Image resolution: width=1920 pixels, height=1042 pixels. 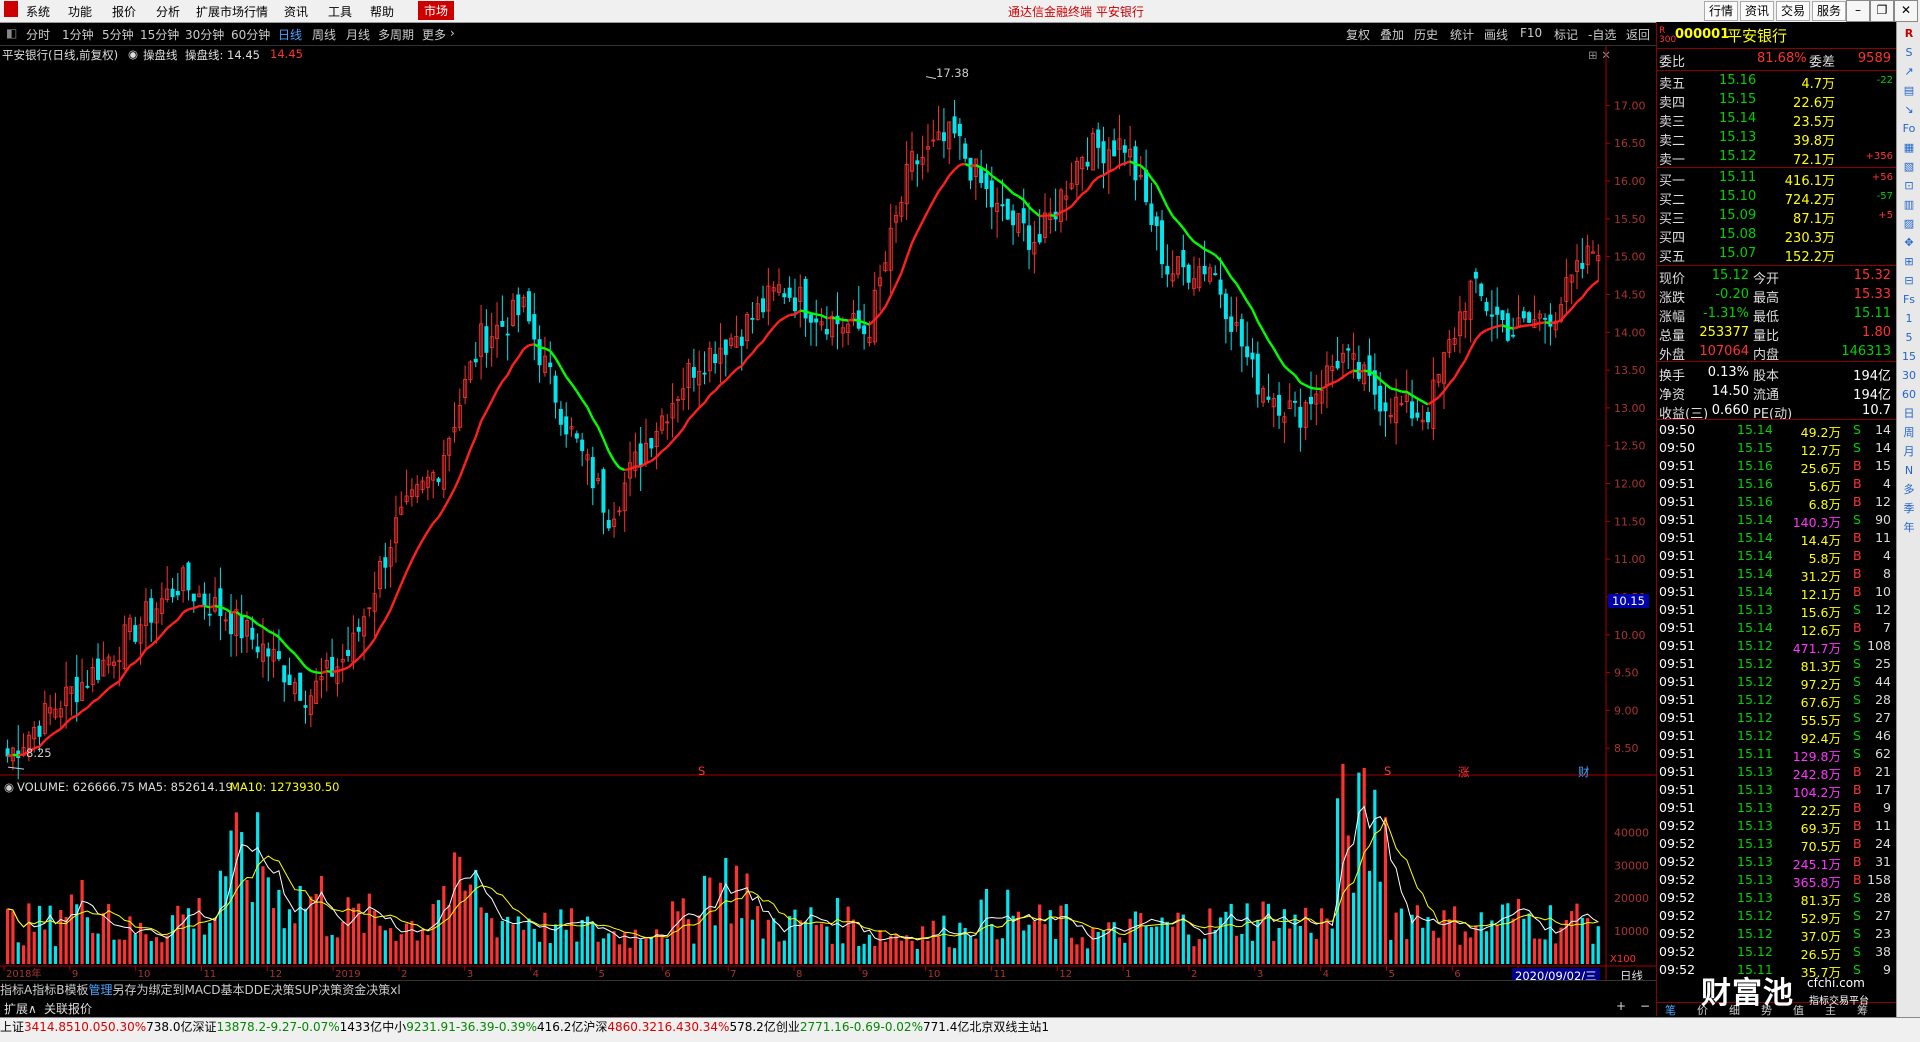 I want to click on menu-quote: 报价, so click(x=124, y=11).